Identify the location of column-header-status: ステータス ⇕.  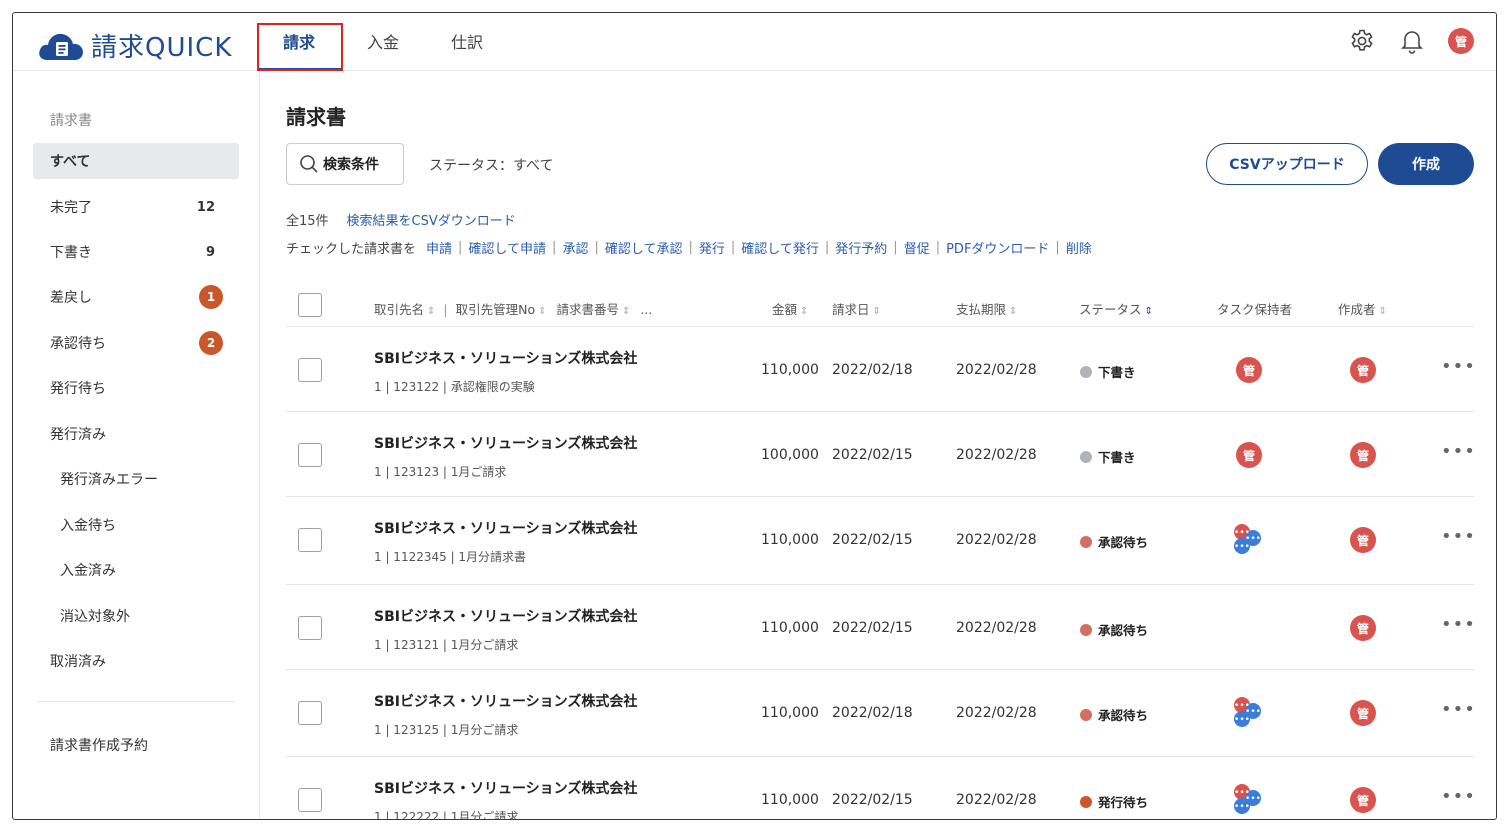
(1116, 308).